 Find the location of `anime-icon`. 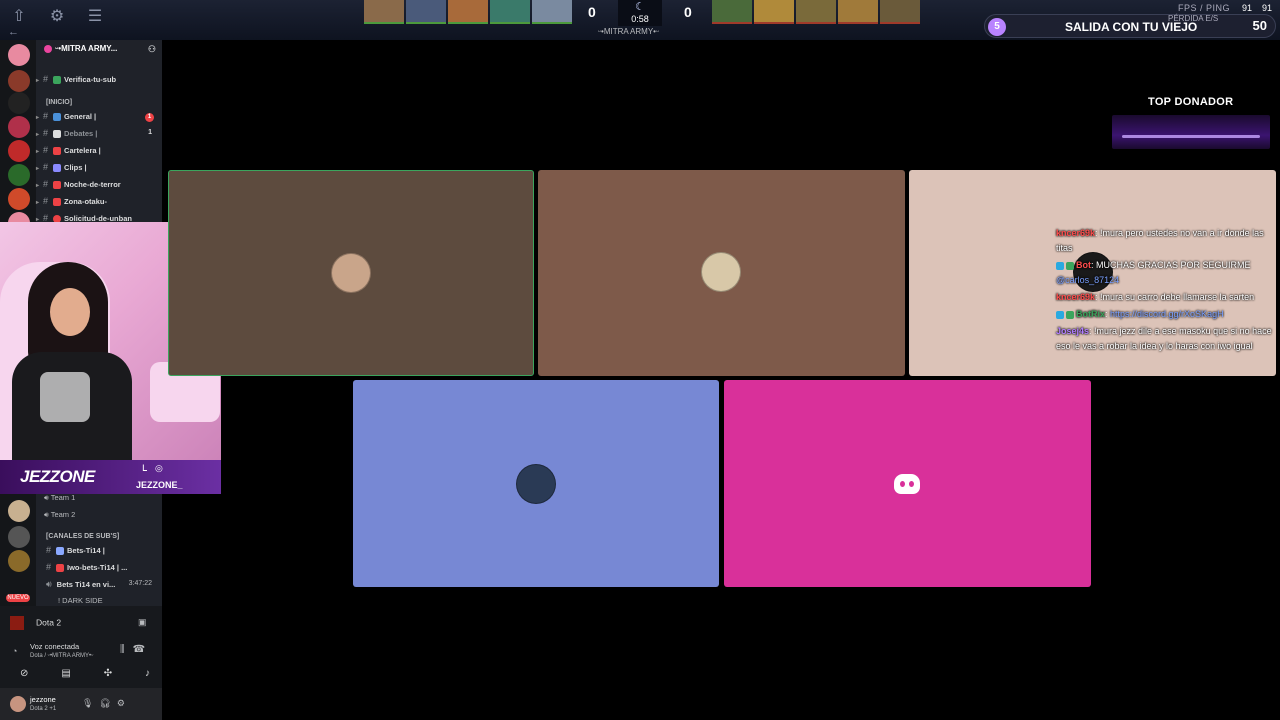

anime-icon is located at coordinates (57, 202).